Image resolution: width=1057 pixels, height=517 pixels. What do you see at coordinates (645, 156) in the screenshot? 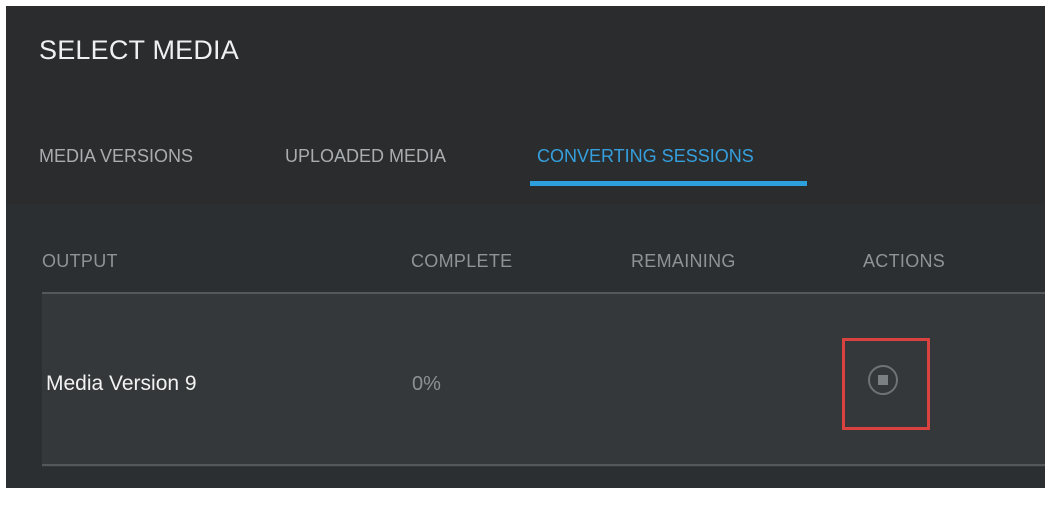
I see `tab-converting-sessions: CONVERTING SESSIONS` at bounding box center [645, 156].